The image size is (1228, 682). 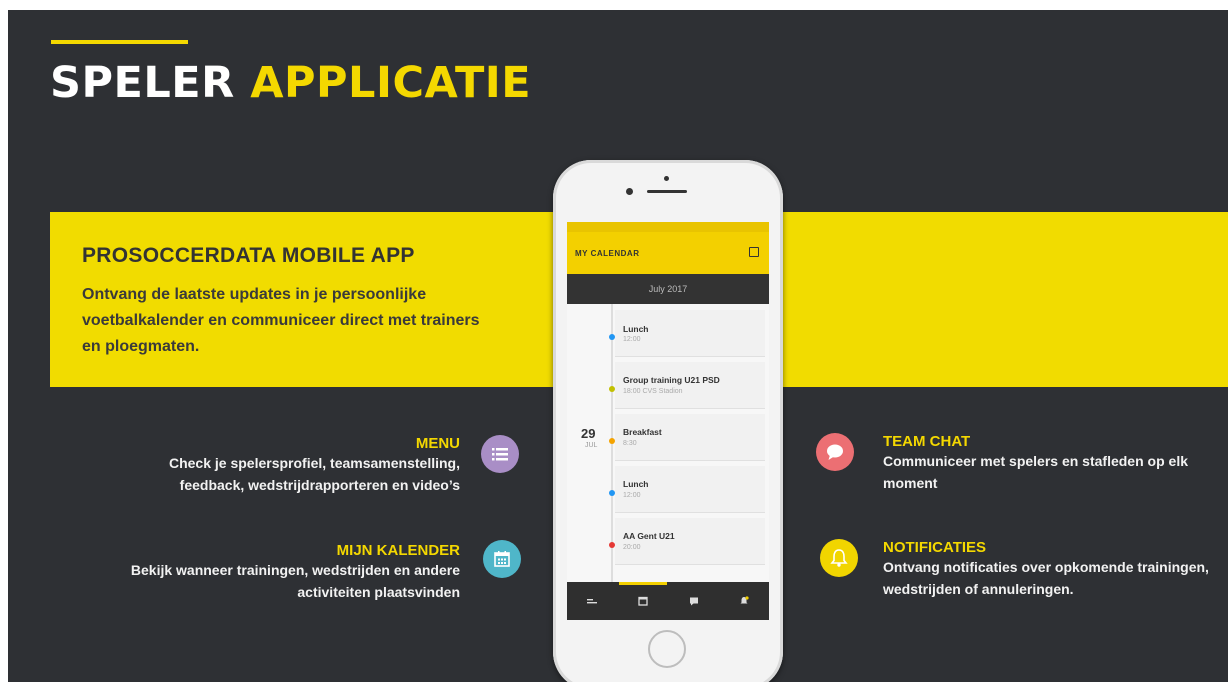 What do you see at coordinates (592, 601) in the screenshot?
I see `menu-icon` at bounding box center [592, 601].